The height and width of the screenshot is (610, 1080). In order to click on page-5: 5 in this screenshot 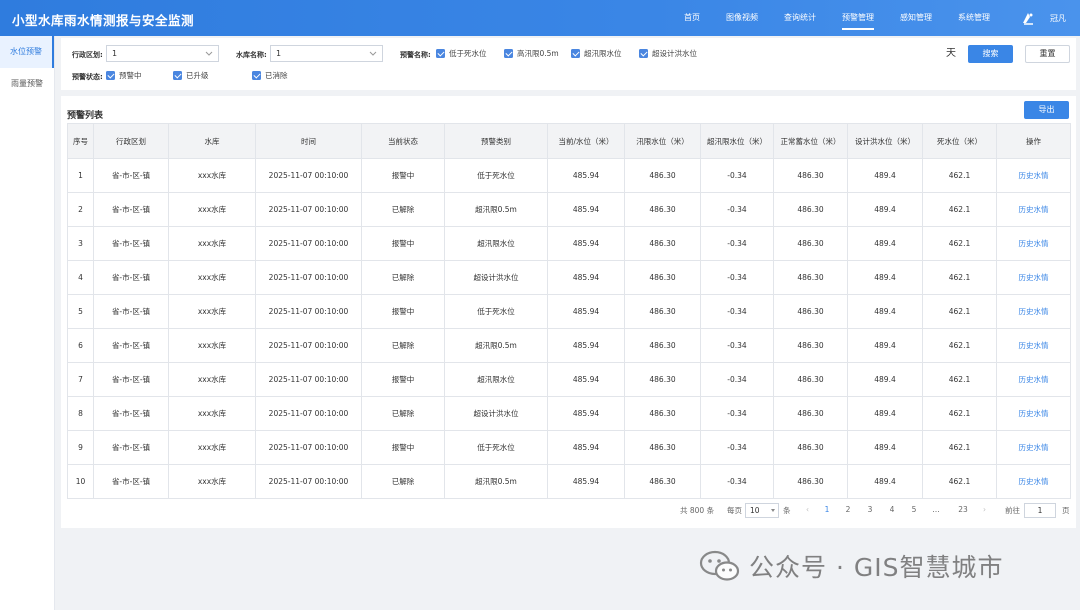, I will do `click(914, 509)`.